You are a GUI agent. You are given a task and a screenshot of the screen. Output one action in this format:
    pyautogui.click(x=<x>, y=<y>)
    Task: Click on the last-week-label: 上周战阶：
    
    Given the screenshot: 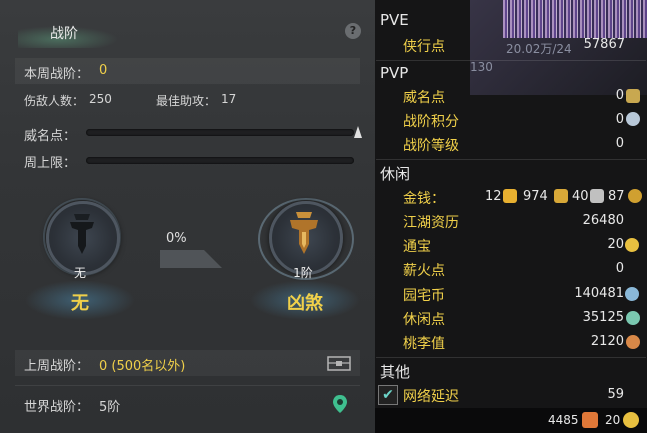 What is the action you would take?
    pyautogui.click(x=57, y=366)
    